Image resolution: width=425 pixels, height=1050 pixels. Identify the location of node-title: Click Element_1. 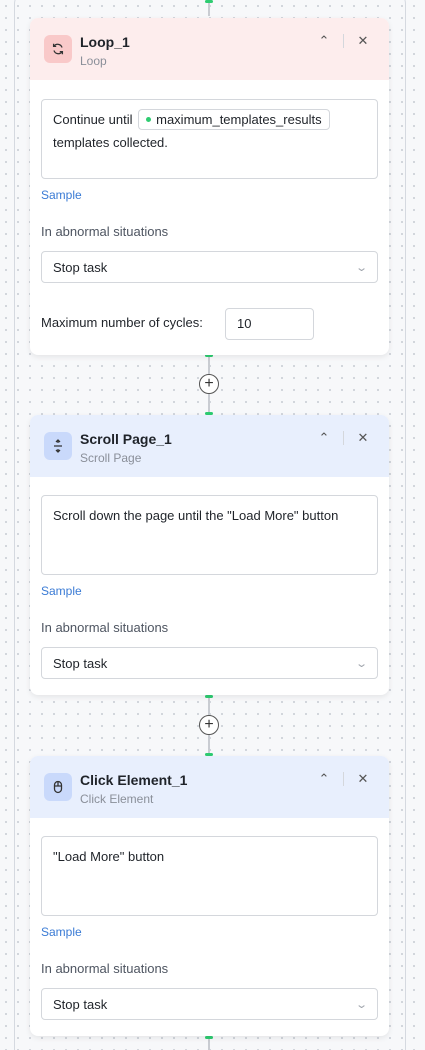
(134, 780).